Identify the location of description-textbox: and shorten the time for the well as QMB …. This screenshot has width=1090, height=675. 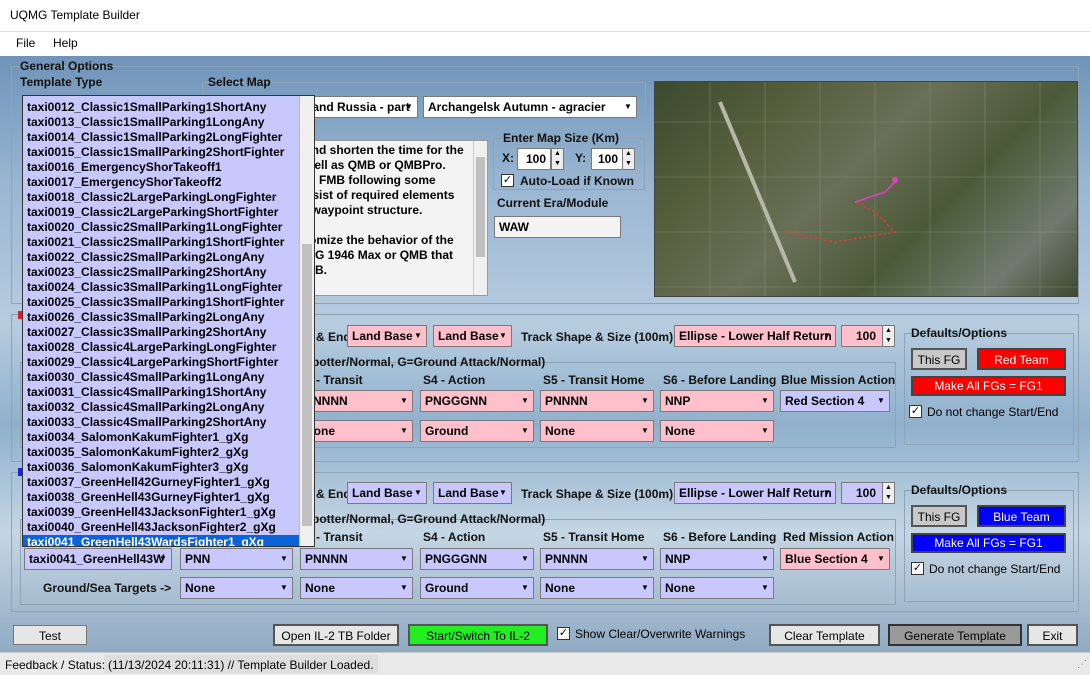
(394, 218).